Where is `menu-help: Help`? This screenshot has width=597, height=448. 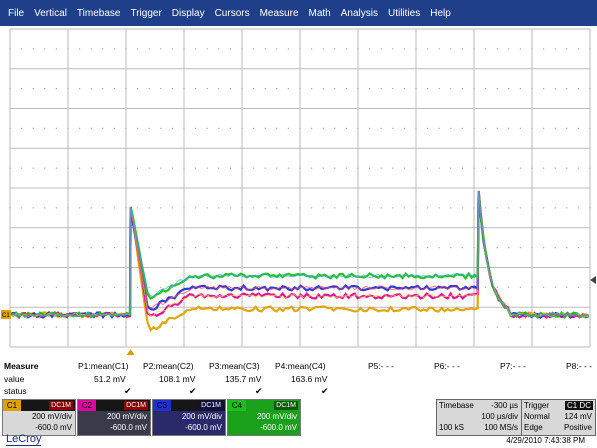 menu-help: Help is located at coordinates (440, 13).